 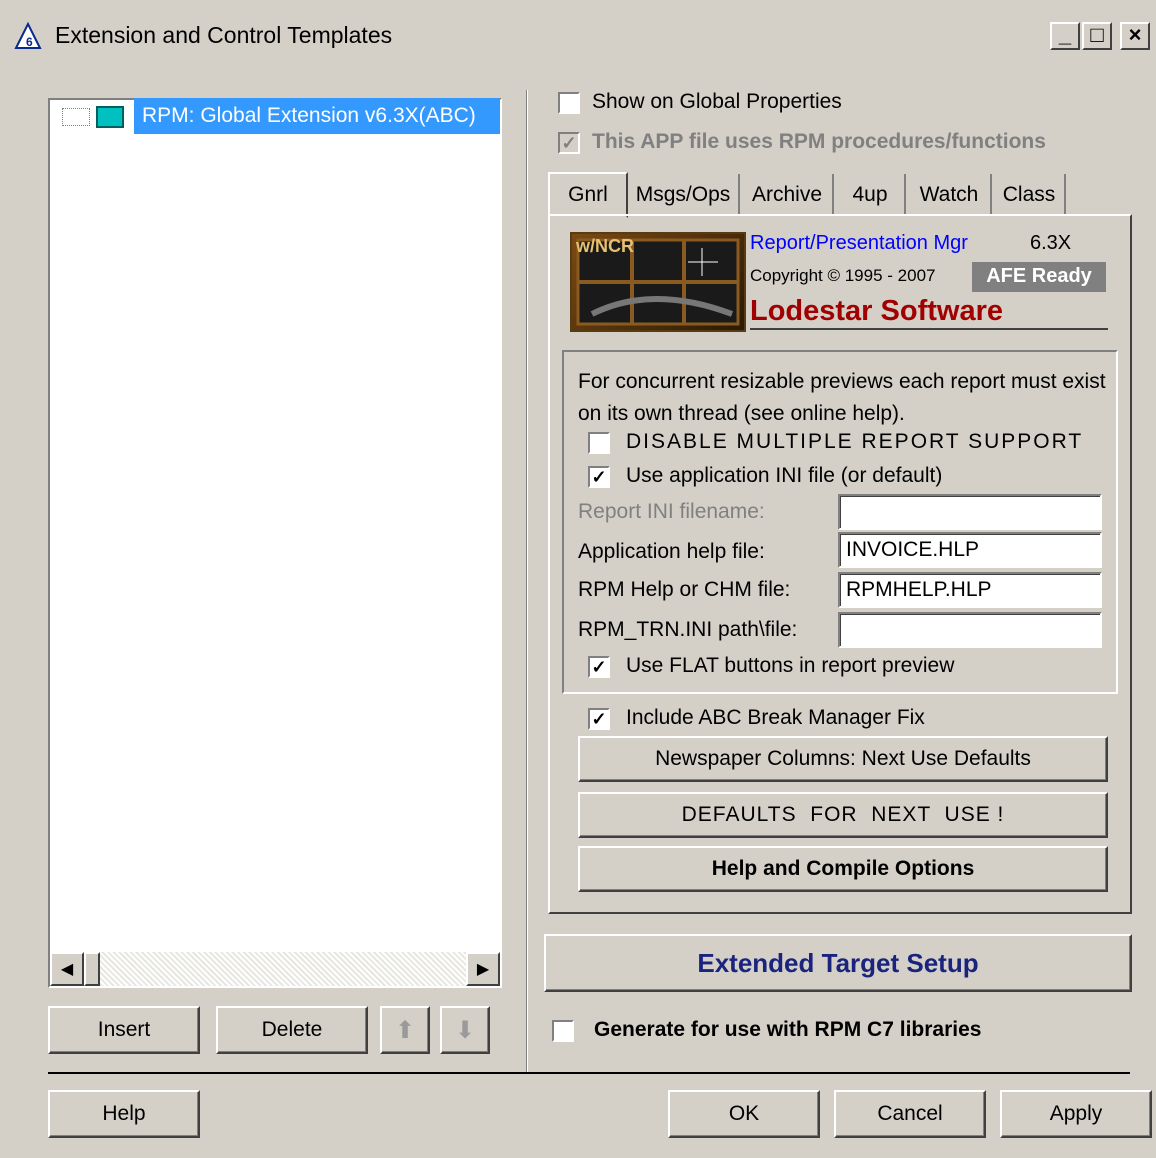 What do you see at coordinates (929, 312) in the screenshot?
I see `company-name: Lodestar Software` at bounding box center [929, 312].